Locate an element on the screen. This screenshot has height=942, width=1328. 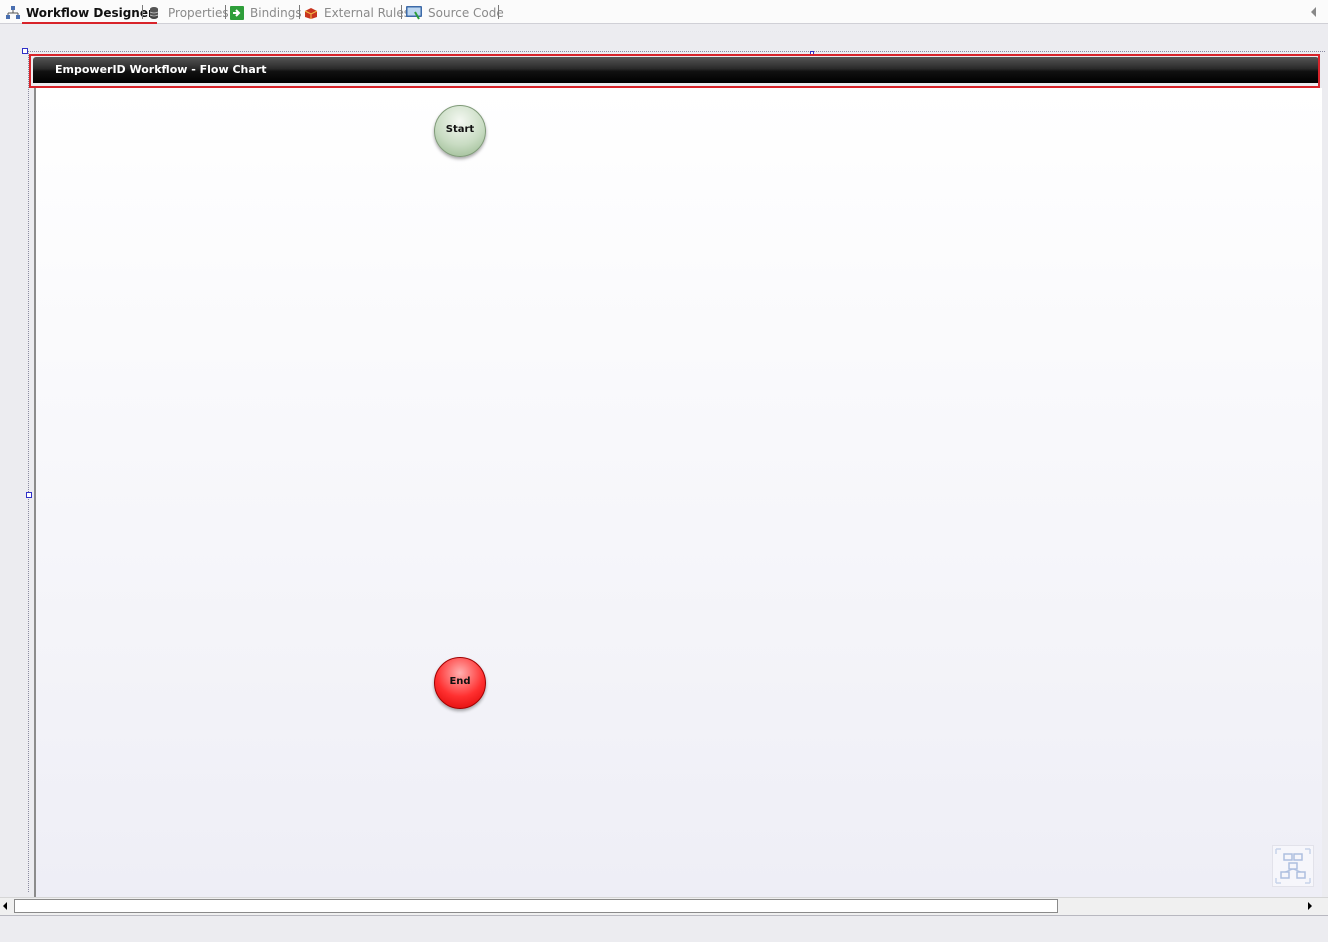
scroll-right-arrow-icon is located at coordinates (1310, 906).